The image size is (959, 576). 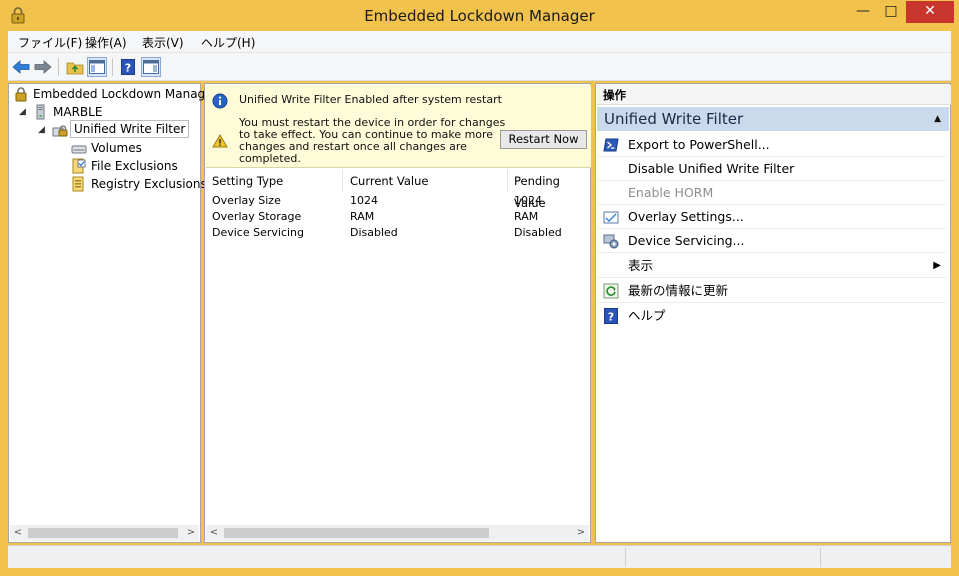 What do you see at coordinates (60, 131) in the screenshot?
I see `write-filter-lock-icon` at bounding box center [60, 131].